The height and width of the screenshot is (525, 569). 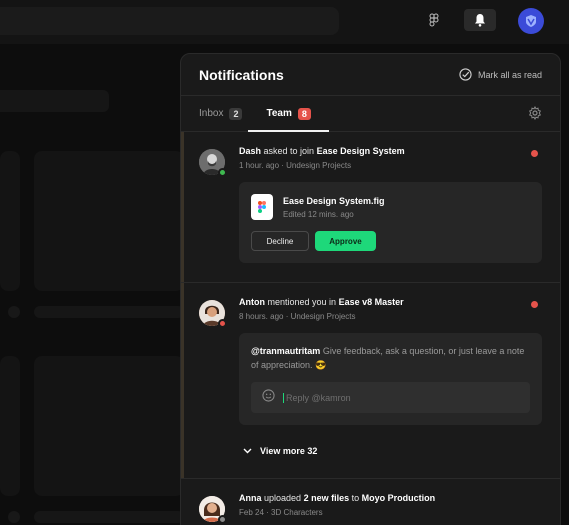 I want to click on panel-header: Notifications Mark all as read, so click(x=370, y=75).